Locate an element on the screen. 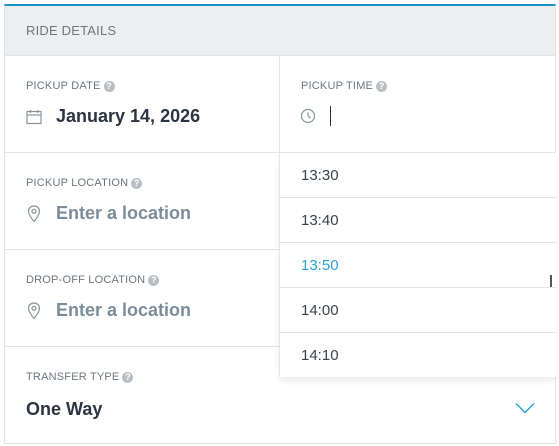 The width and height of the screenshot is (559, 446). panel-title: RIDE DETAILS is located at coordinates (71, 30).